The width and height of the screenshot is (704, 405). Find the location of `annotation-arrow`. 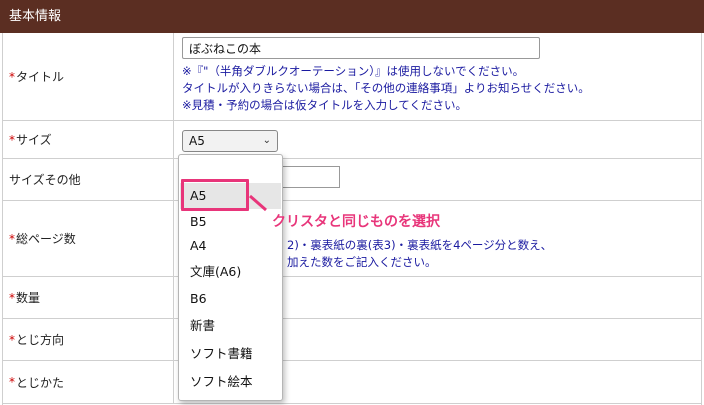

annotation-arrow is located at coordinates (258, 203).